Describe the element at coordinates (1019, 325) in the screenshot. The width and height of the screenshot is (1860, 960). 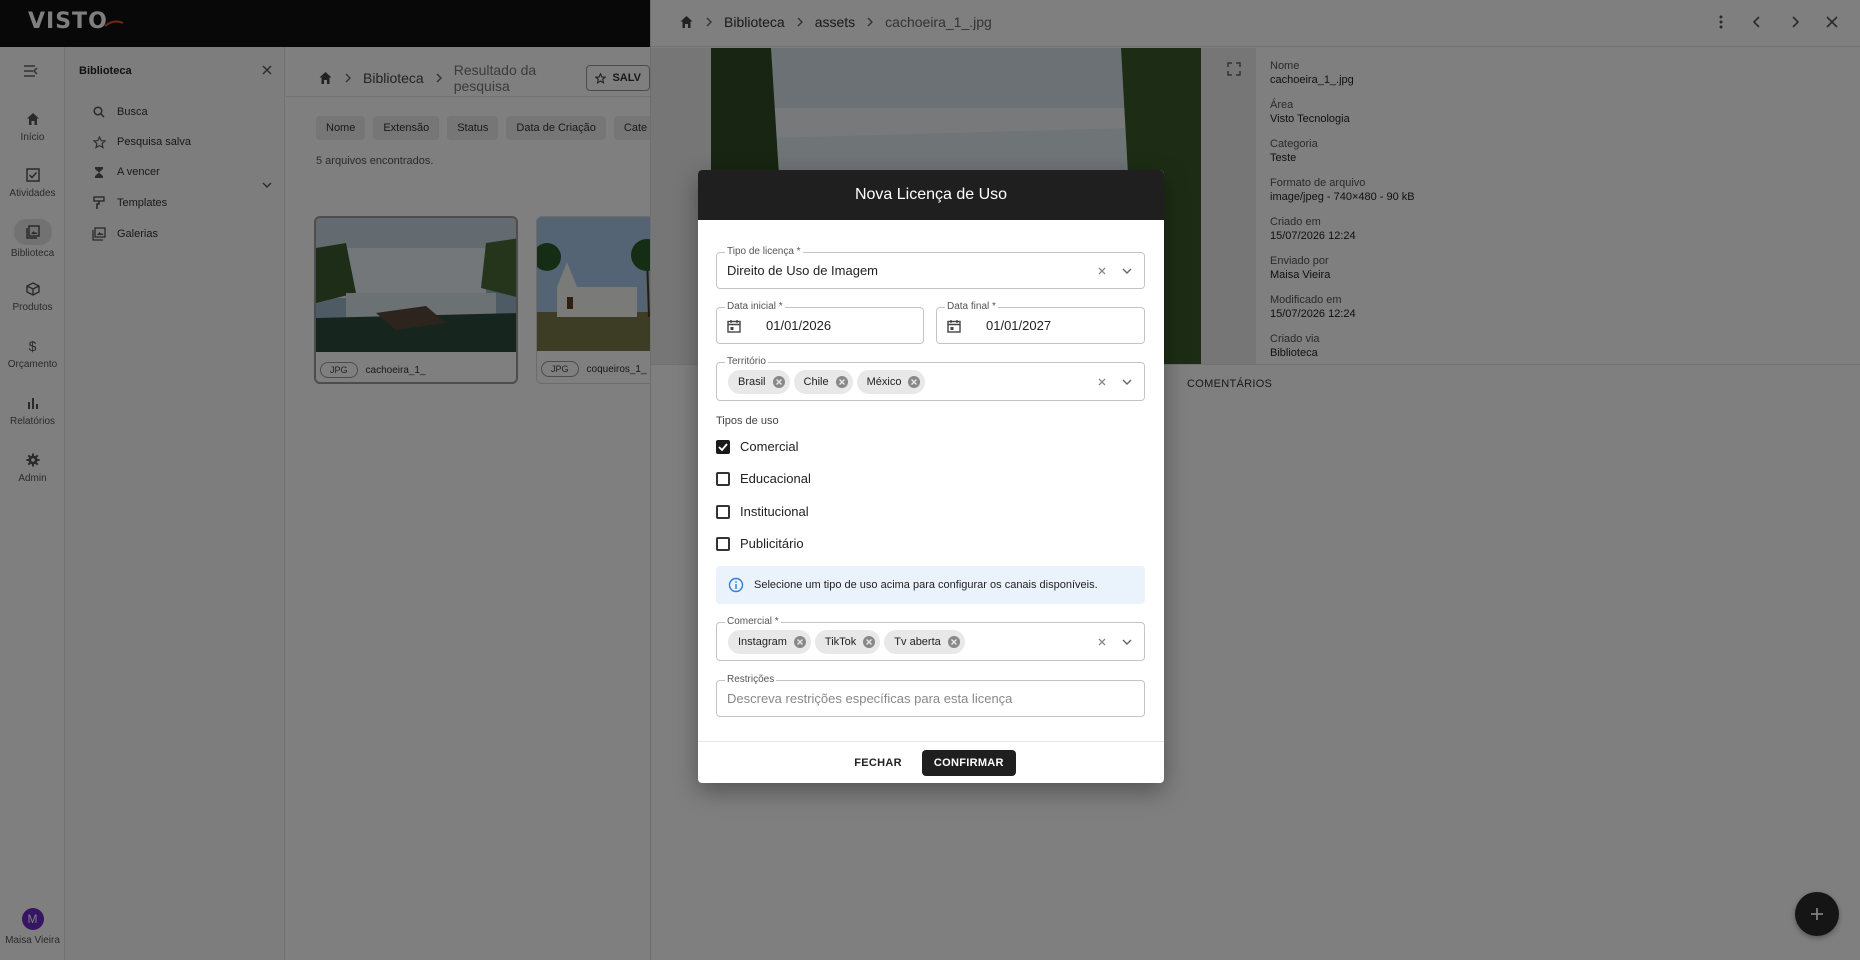
I see `end-date-value: 01/01/2027` at that location.